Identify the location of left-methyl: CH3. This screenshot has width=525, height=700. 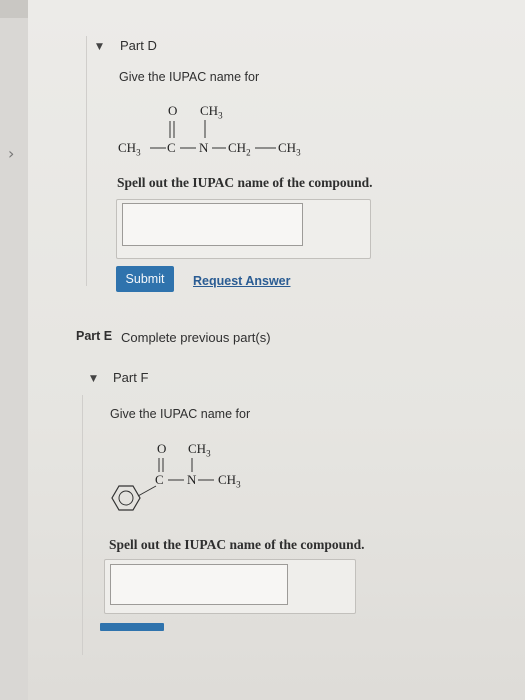
(129, 149).